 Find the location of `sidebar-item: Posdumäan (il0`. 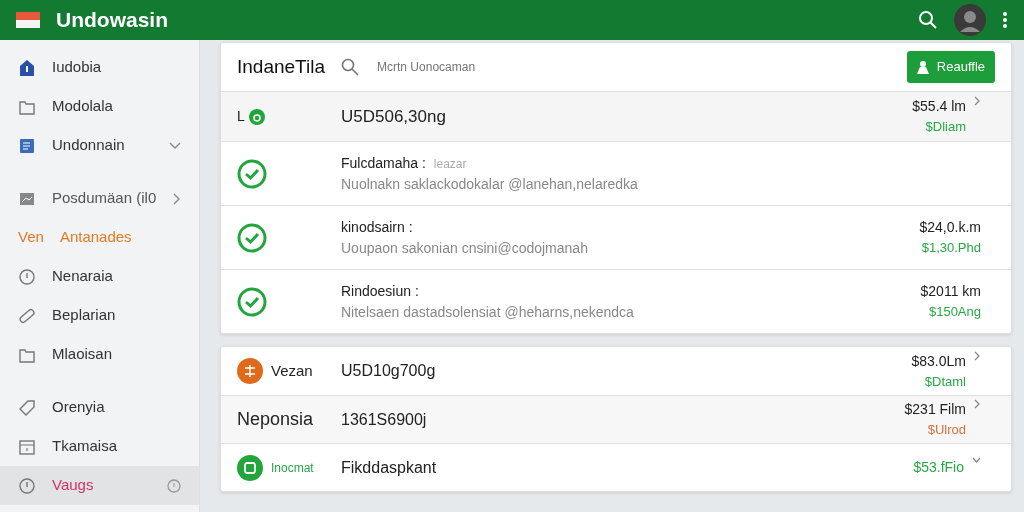

sidebar-item: Posdumäan (il0 is located at coordinates (99, 198).